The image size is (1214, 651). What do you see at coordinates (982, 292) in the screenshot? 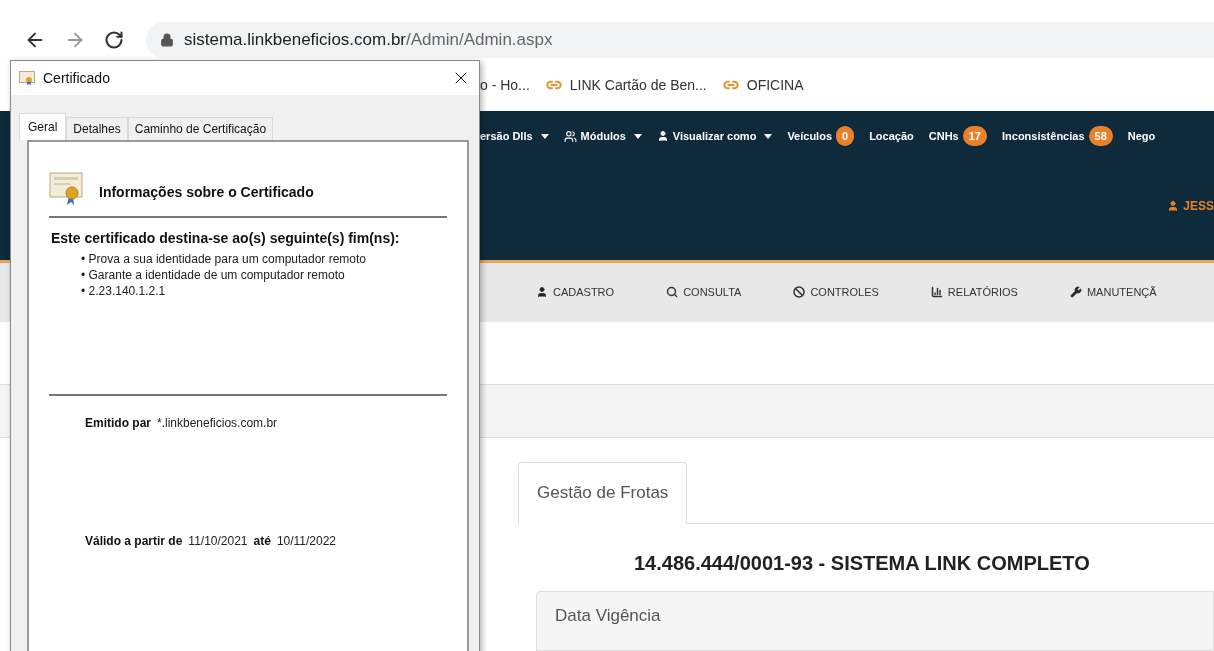
I see `menu-item: RELATÓRIOS` at bounding box center [982, 292].